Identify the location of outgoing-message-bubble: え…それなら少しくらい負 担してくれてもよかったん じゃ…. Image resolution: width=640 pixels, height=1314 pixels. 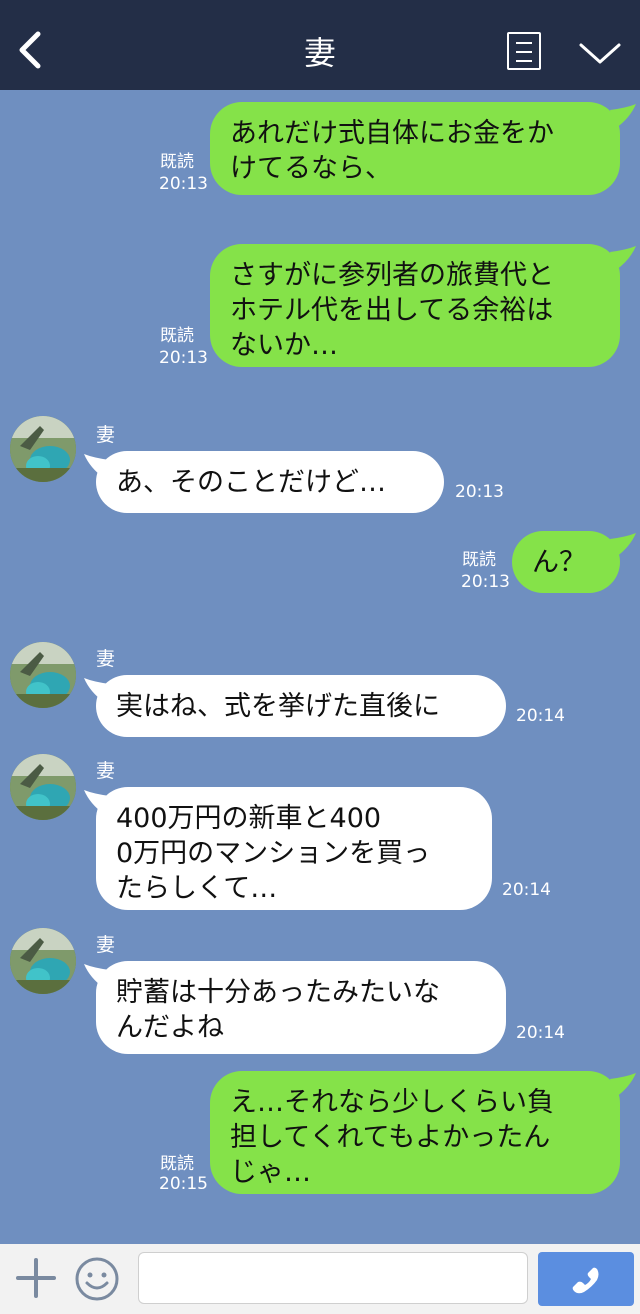
(415, 1132).